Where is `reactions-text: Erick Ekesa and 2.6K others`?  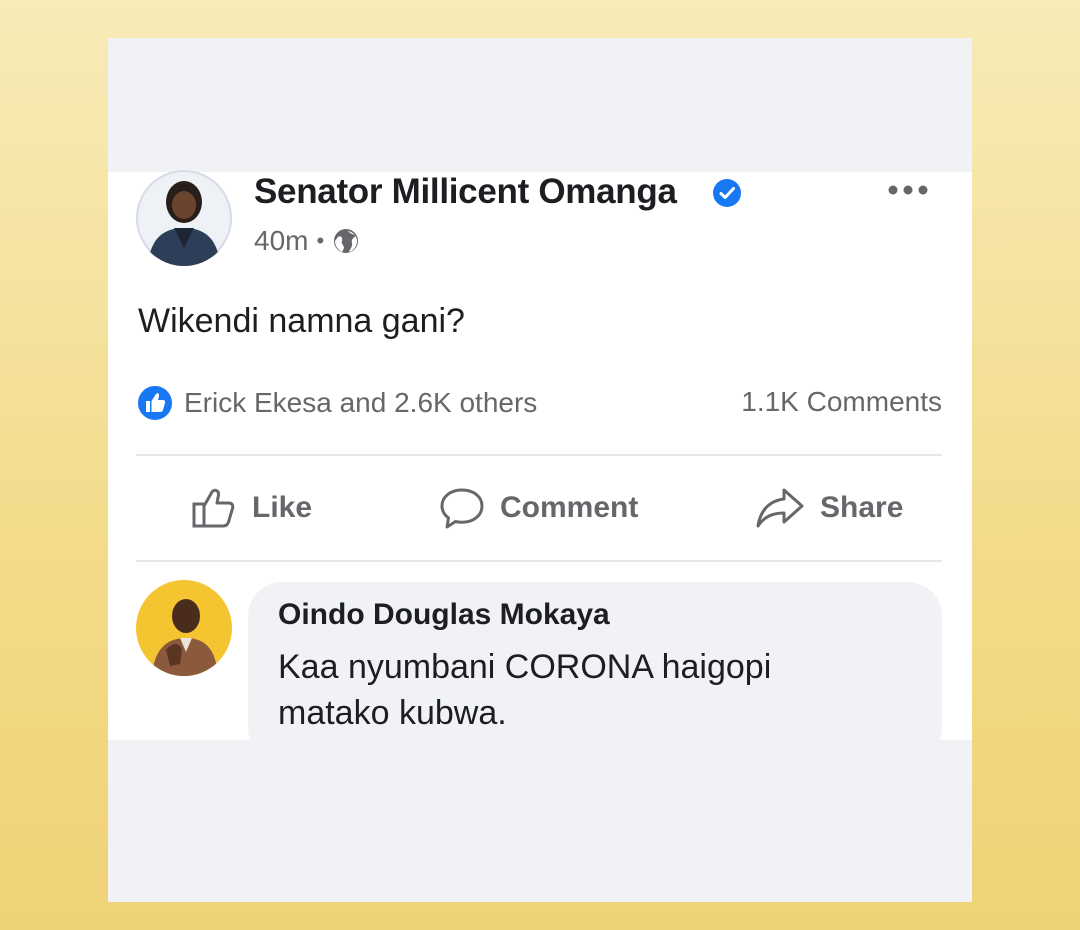 reactions-text: Erick Ekesa and 2.6K others is located at coordinates (361, 402).